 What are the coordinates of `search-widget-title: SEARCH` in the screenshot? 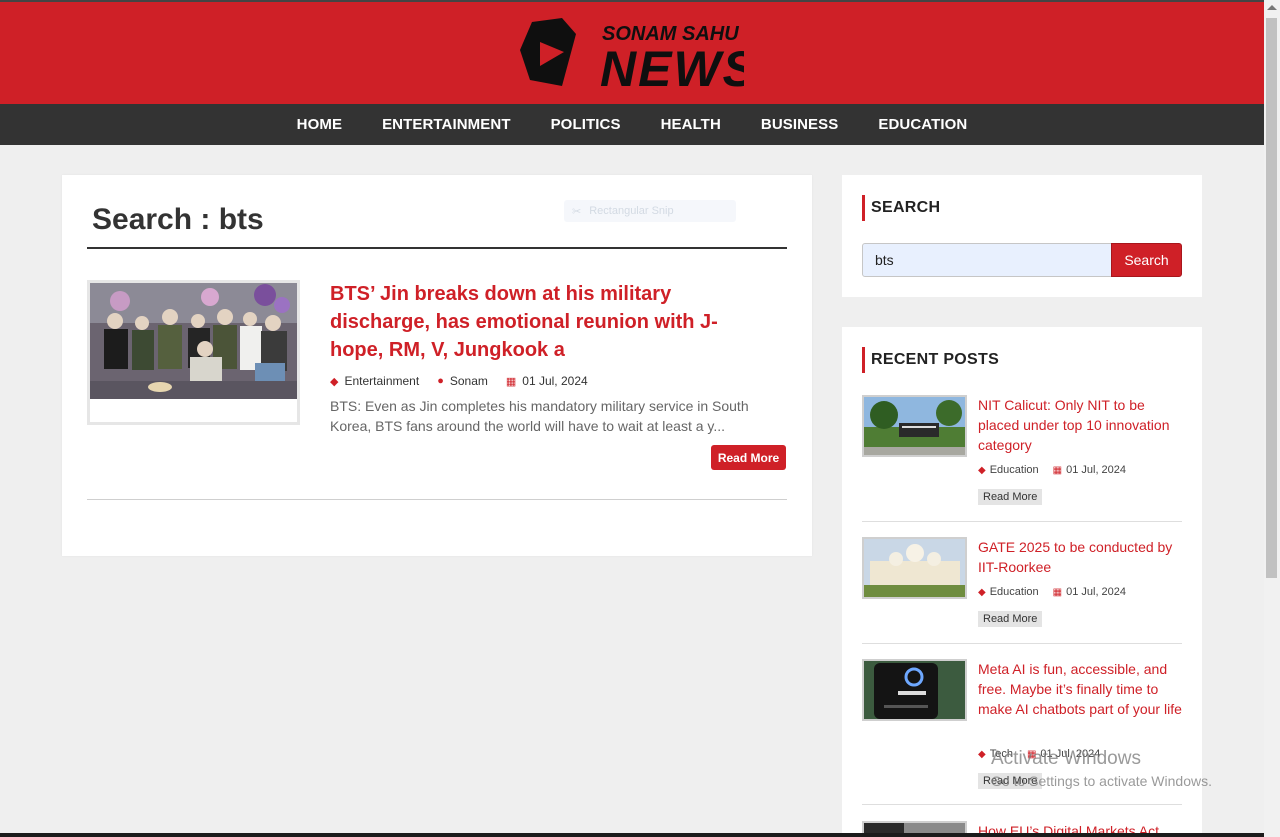 It's located at (901, 208).